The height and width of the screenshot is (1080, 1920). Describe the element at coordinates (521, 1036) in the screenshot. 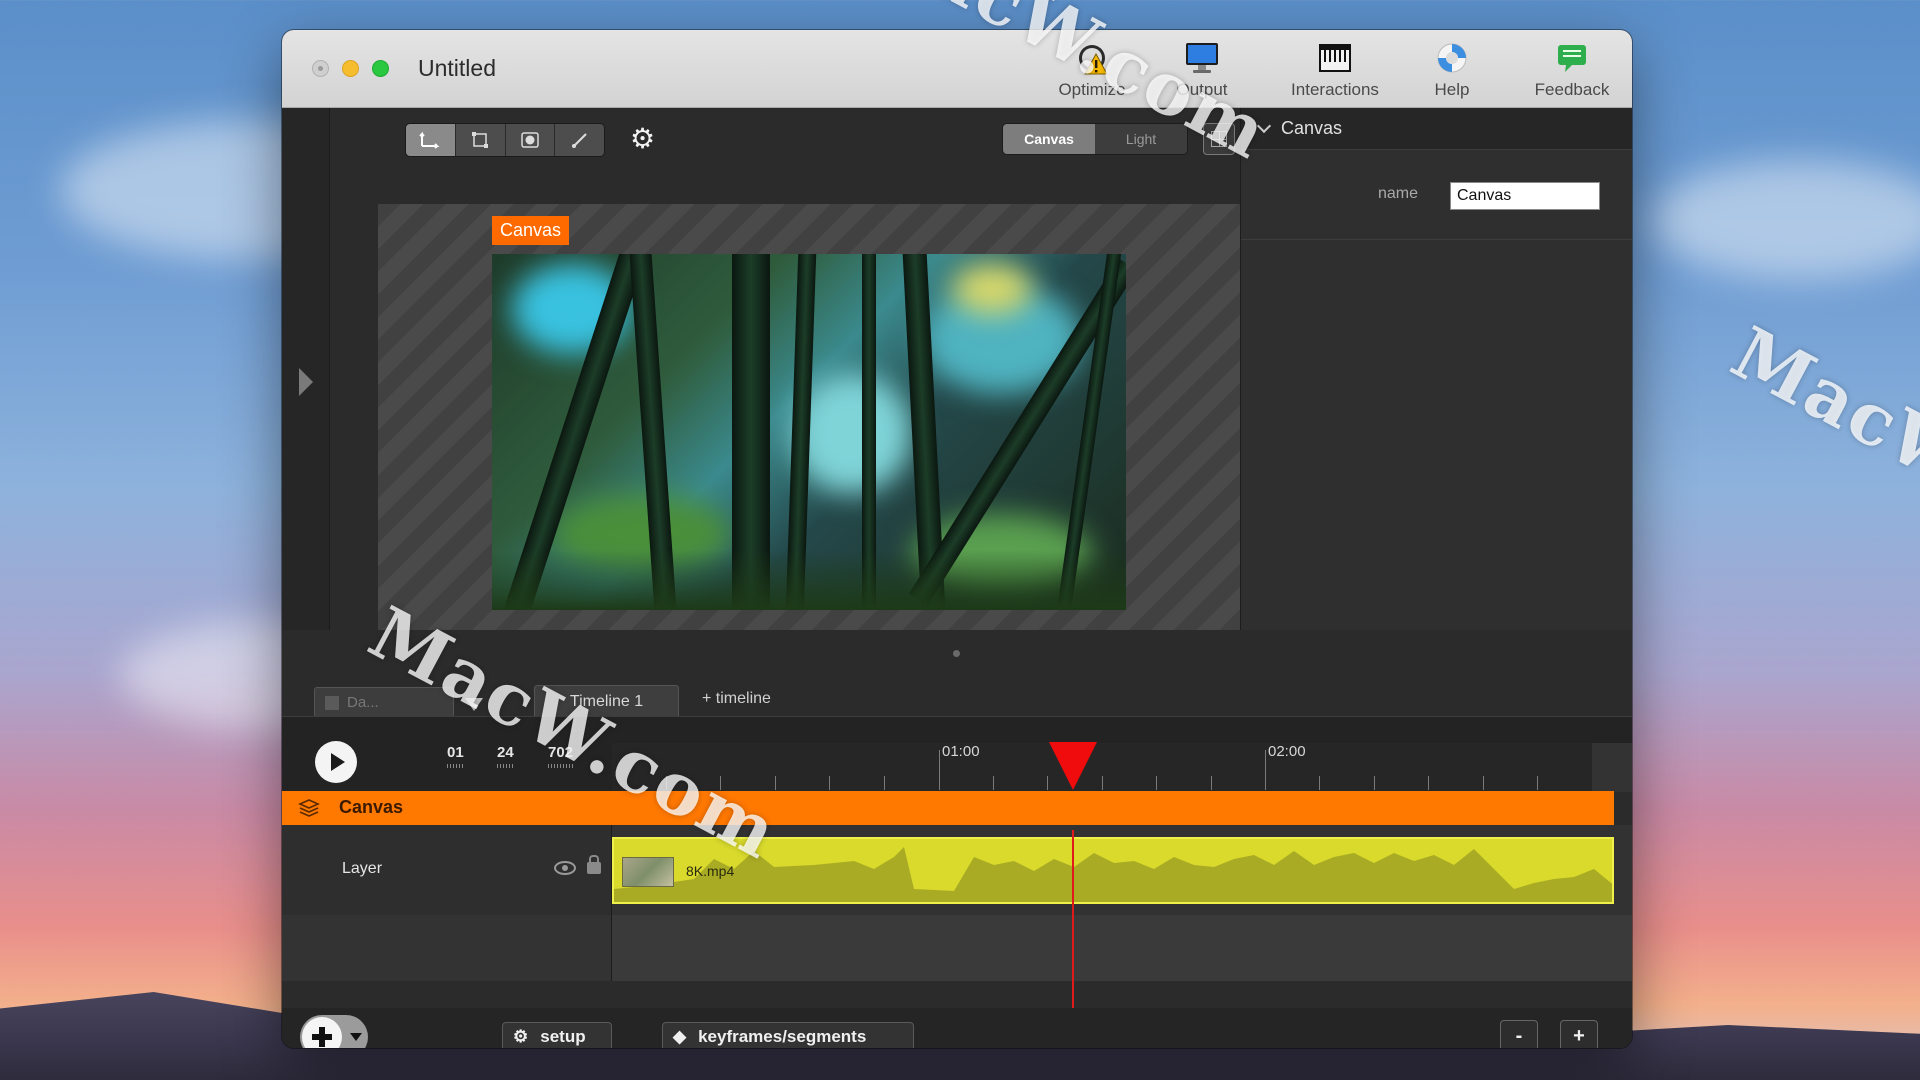

I see `gear-icon: ⚙` at that location.